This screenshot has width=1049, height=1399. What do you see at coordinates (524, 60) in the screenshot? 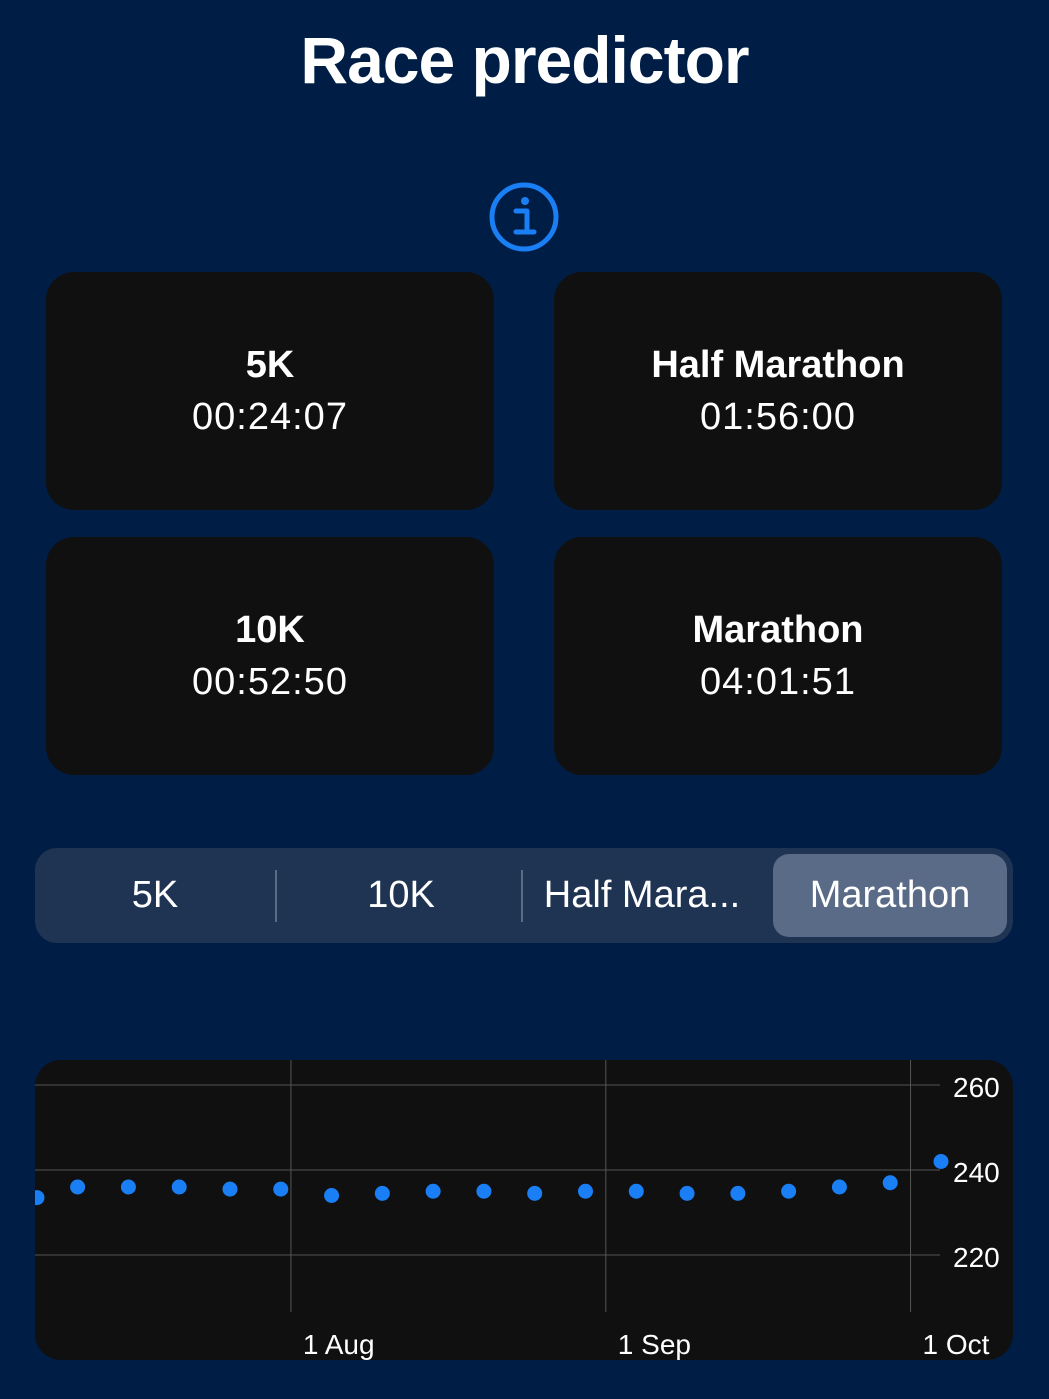
I see `page-title: Race predictor` at bounding box center [524, 60].